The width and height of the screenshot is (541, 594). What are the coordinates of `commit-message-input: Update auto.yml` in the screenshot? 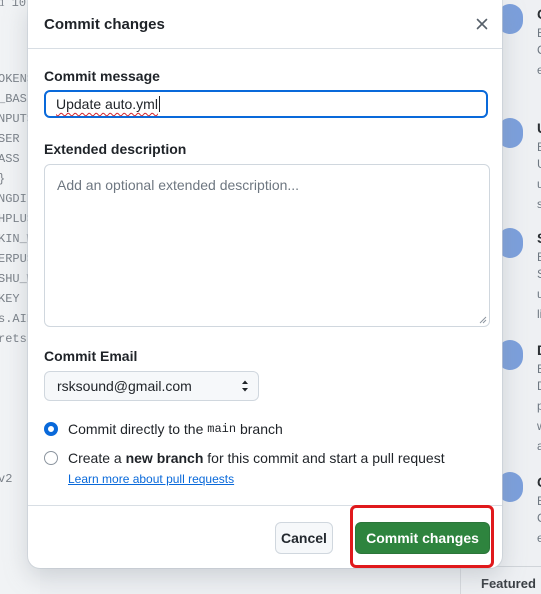 It's located at (266, 104).